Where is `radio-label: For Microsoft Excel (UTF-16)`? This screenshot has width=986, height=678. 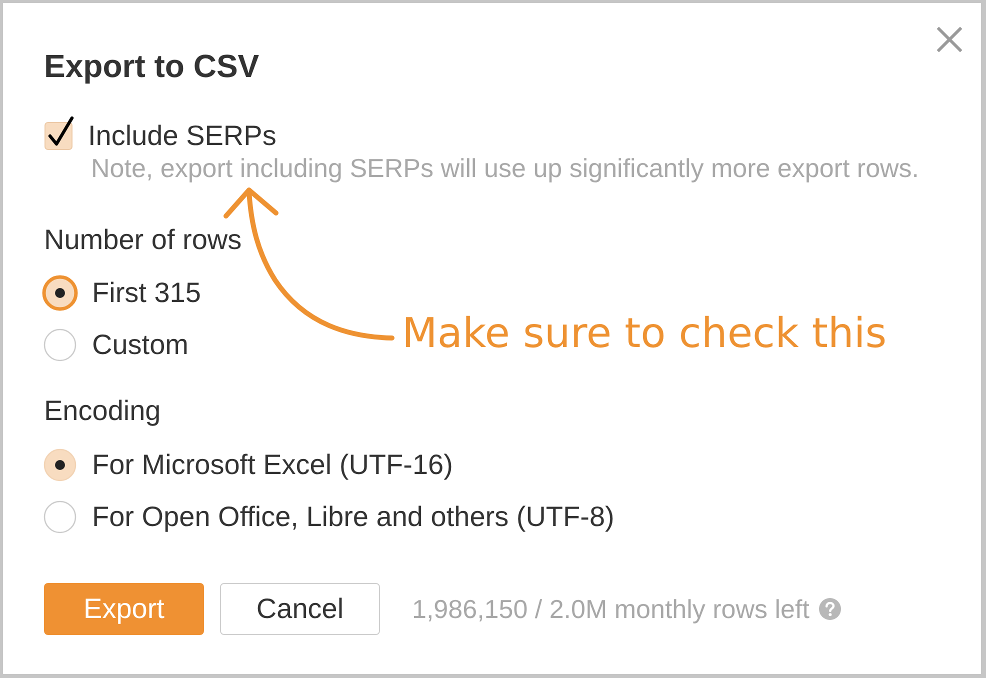 radio-label: For Microsoft Excel (UTF-16) is located at coordinates (272, 465).